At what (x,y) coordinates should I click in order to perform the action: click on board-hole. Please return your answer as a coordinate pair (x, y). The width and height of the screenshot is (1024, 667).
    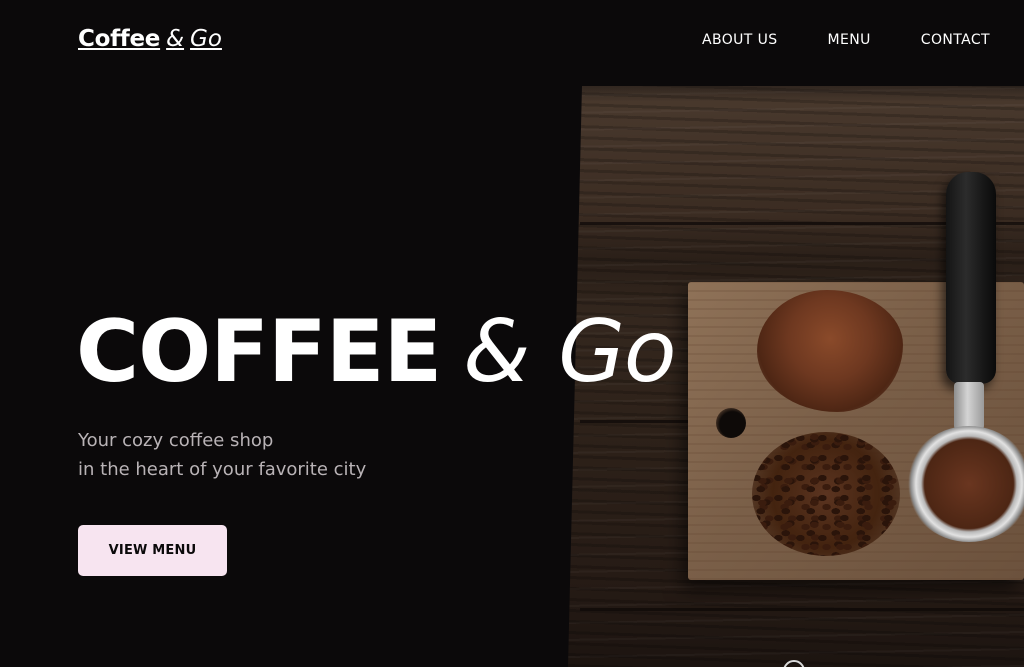
    Looking at the image, I should click on (731, 423).